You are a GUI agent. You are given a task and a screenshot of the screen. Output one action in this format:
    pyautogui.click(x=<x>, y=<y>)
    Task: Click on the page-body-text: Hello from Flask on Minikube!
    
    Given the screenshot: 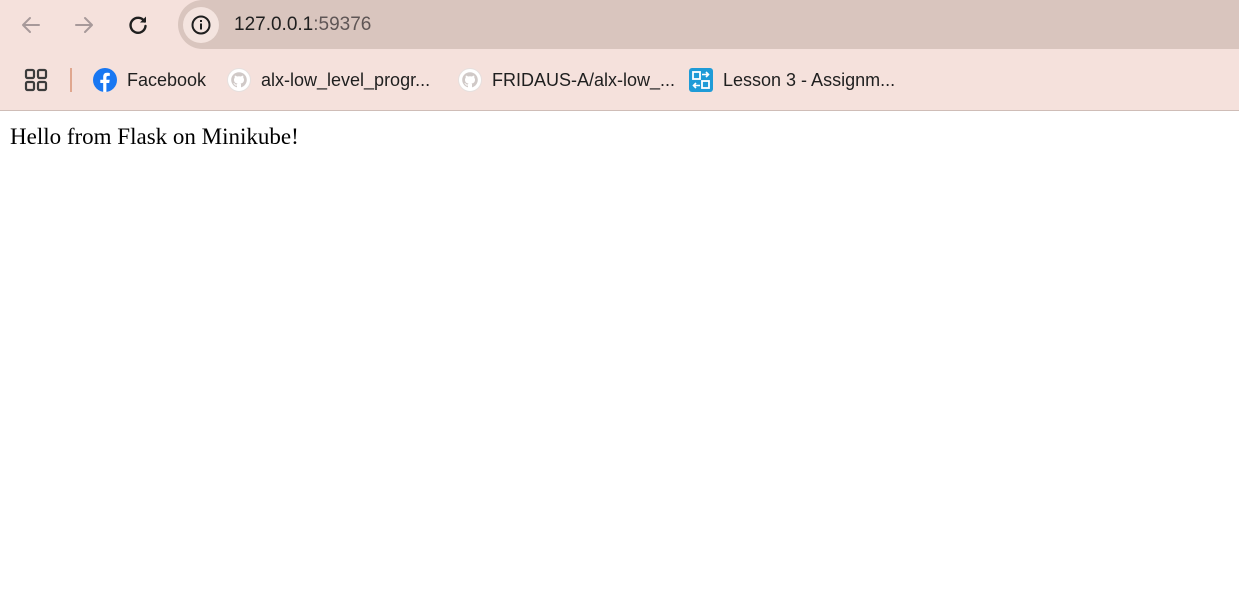 What is the action you would take?
    pyautogui.click(x=154, y=136)
    